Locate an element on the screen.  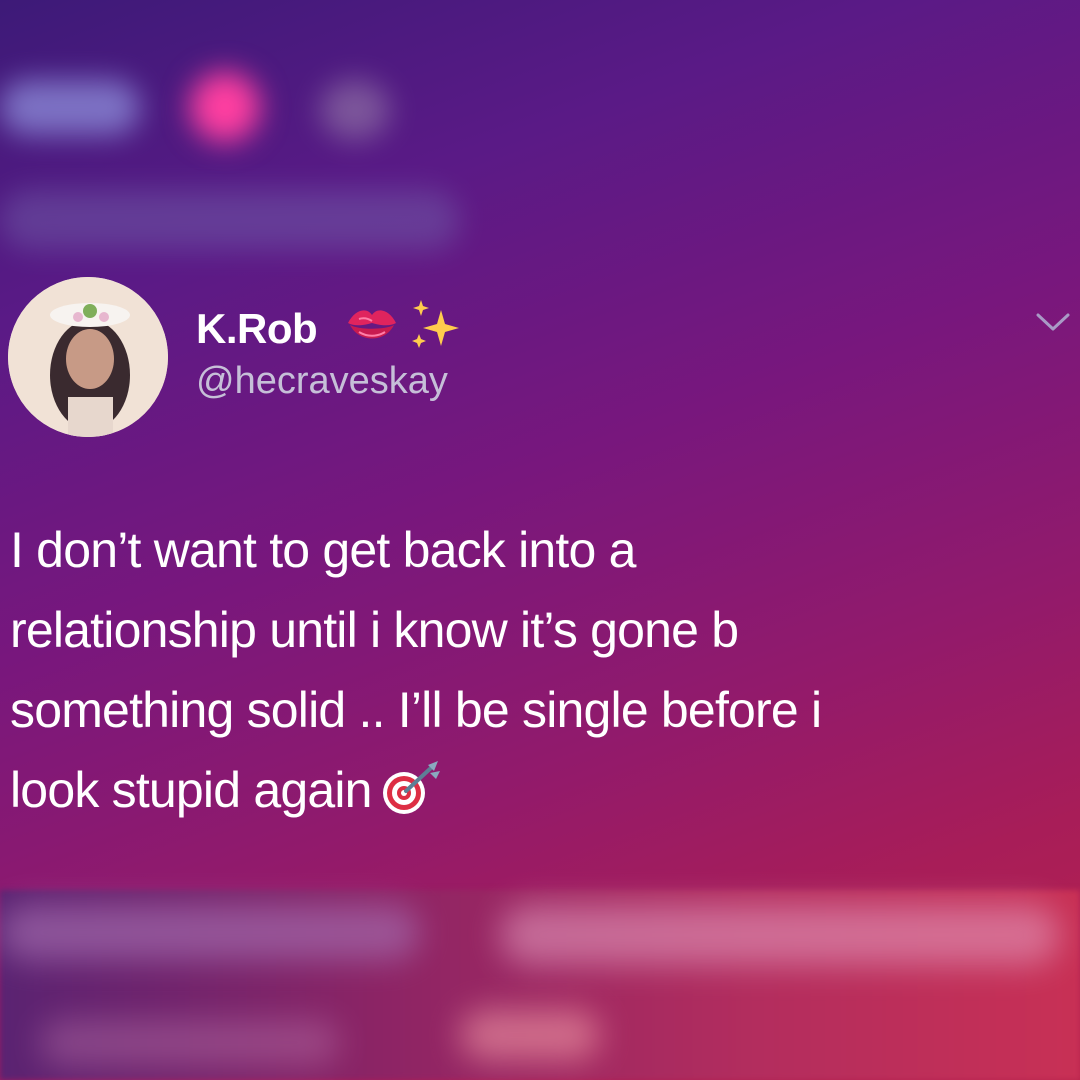
kiss-mark-icon is located at coordinates (372, 324).